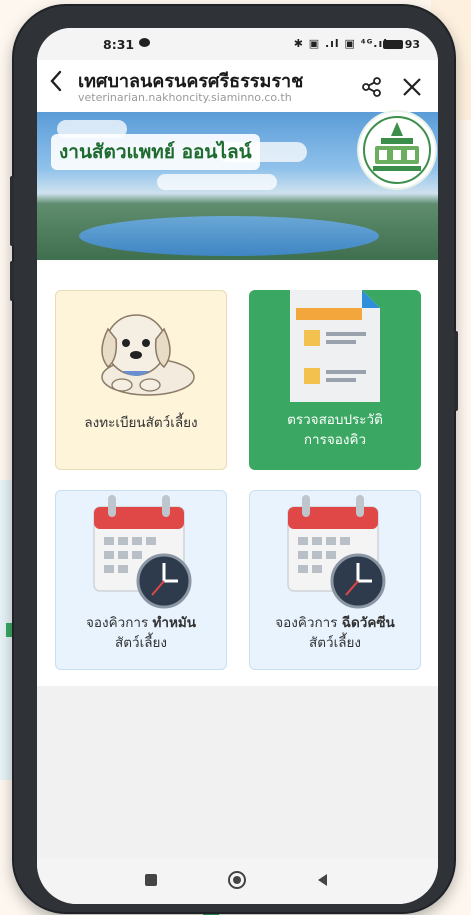 The image size is (471, 915). Describe the element at coordinates (335, 643) in the screenshot. I see `vaccination-line2: สัตว์เลี้ยง` at that location.